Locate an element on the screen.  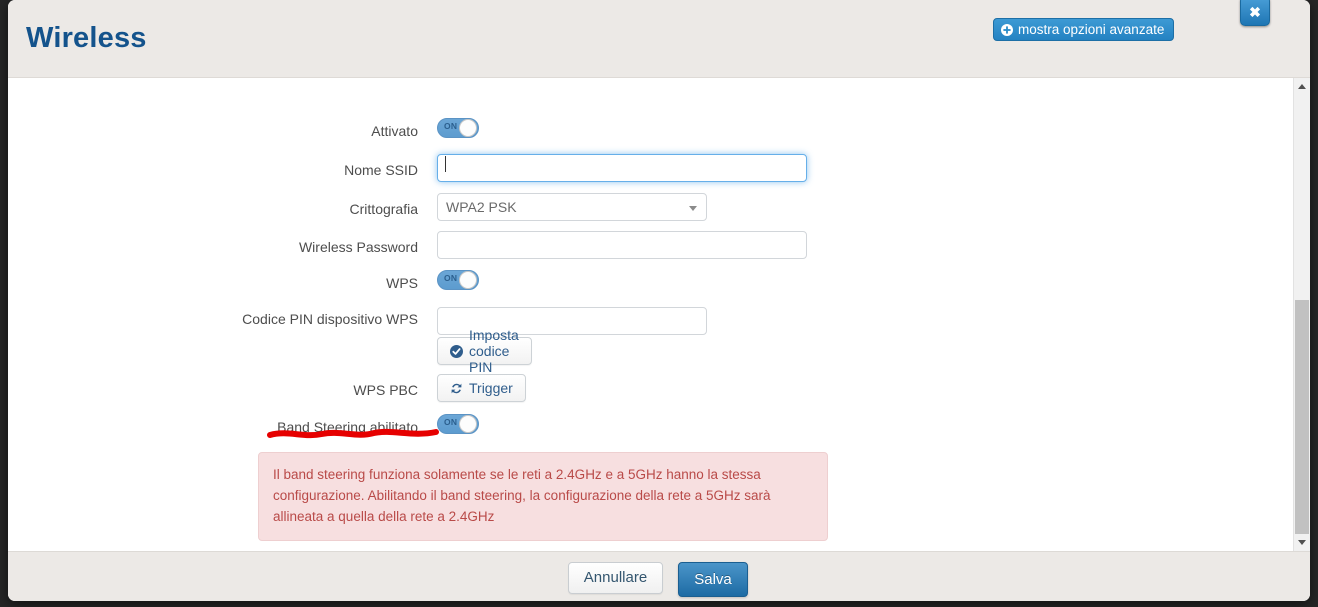
show-advanced-options-label: mostra opzioni avanzate is located at coordinates (1091, 29).